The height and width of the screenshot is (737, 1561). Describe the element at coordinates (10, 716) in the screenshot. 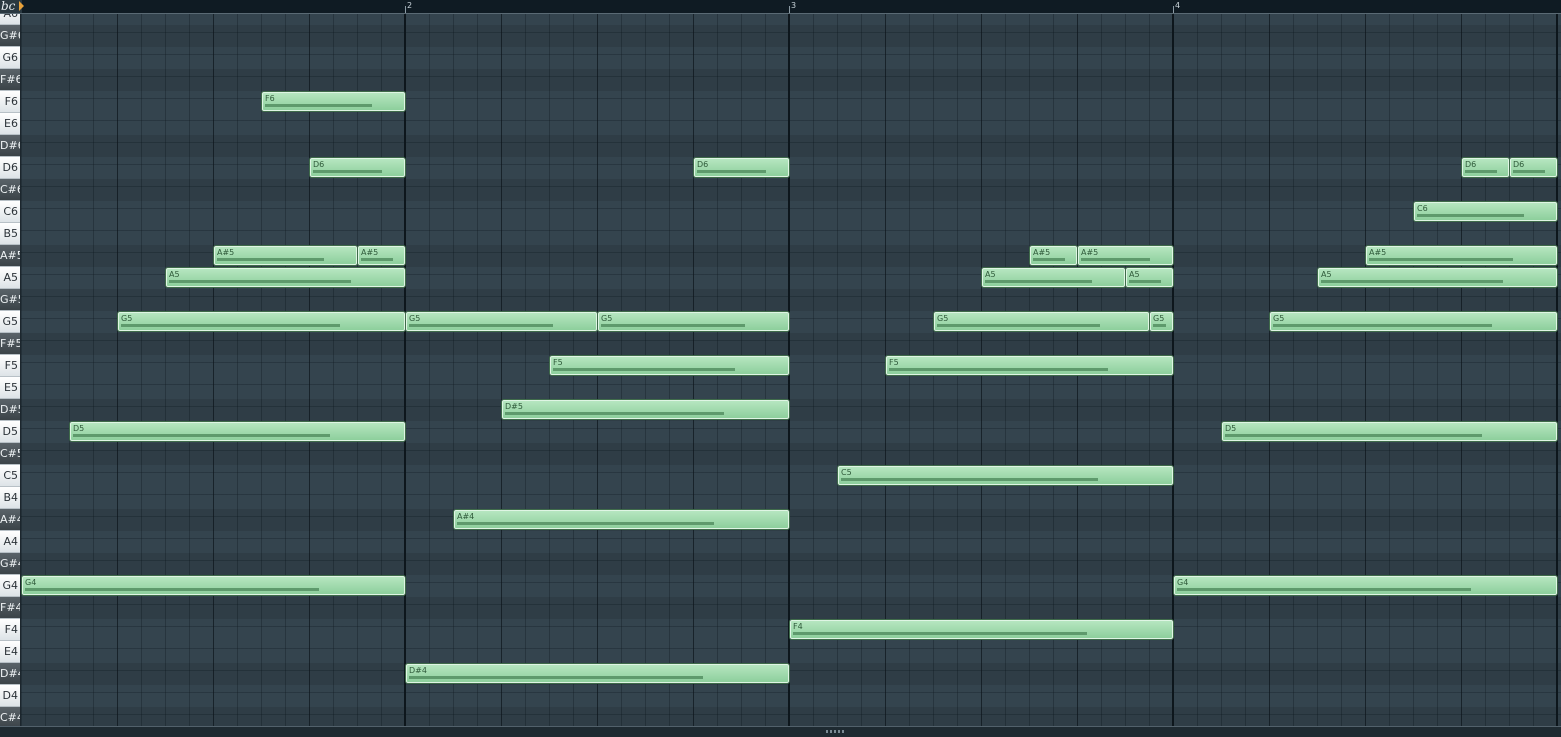

I see `piano-key: C#4` at that location.